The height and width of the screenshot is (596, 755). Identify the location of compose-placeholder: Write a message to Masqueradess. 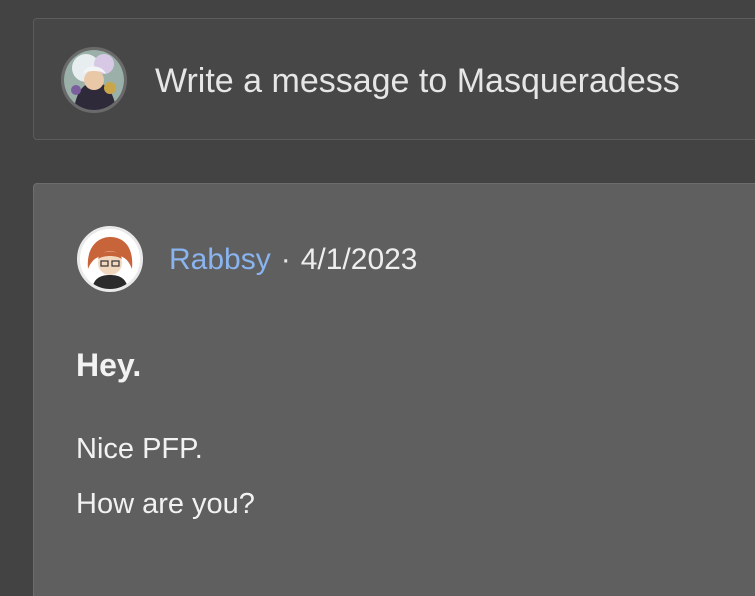
(417, 81).